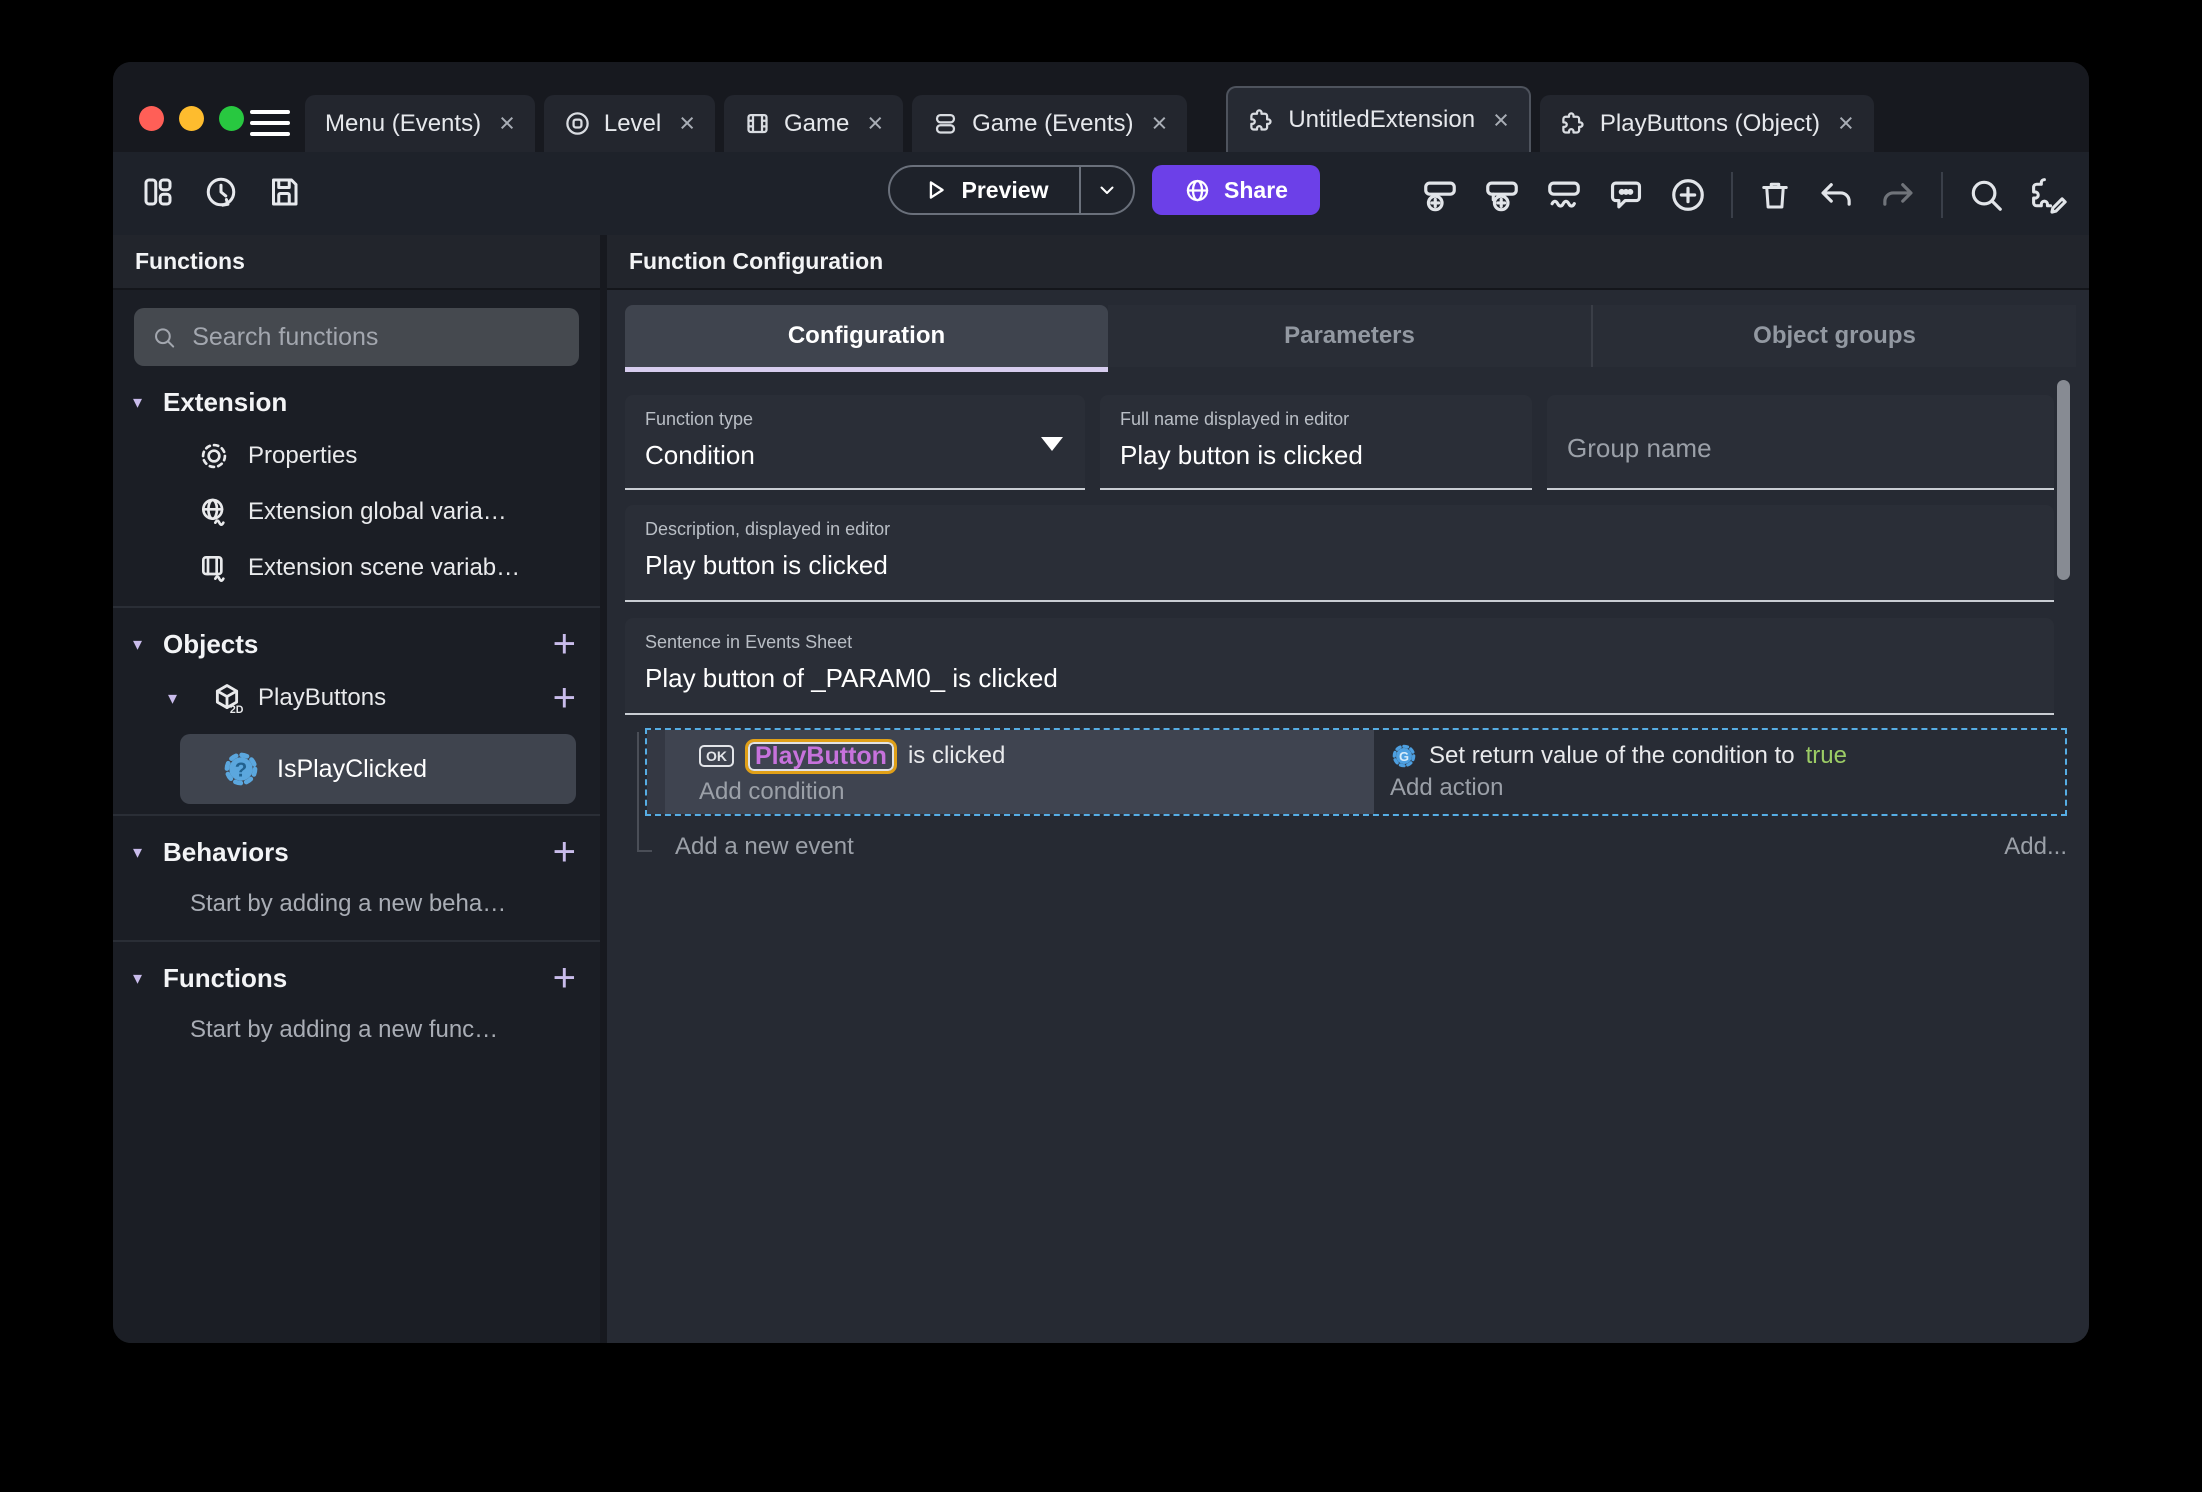  What do you see at coordinates (375, 337) in the screenshot?
I see `search-functions-input` at bounding box center [375, 337].